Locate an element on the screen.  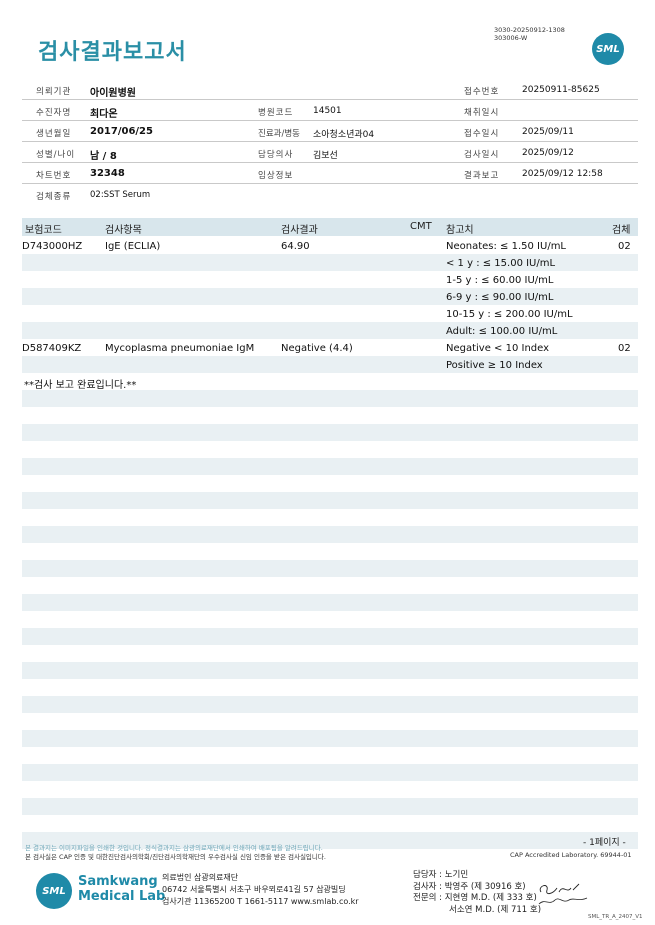
row2-item: Mycoplasma pneumoniae IgM is located at coordinates (180, 348).